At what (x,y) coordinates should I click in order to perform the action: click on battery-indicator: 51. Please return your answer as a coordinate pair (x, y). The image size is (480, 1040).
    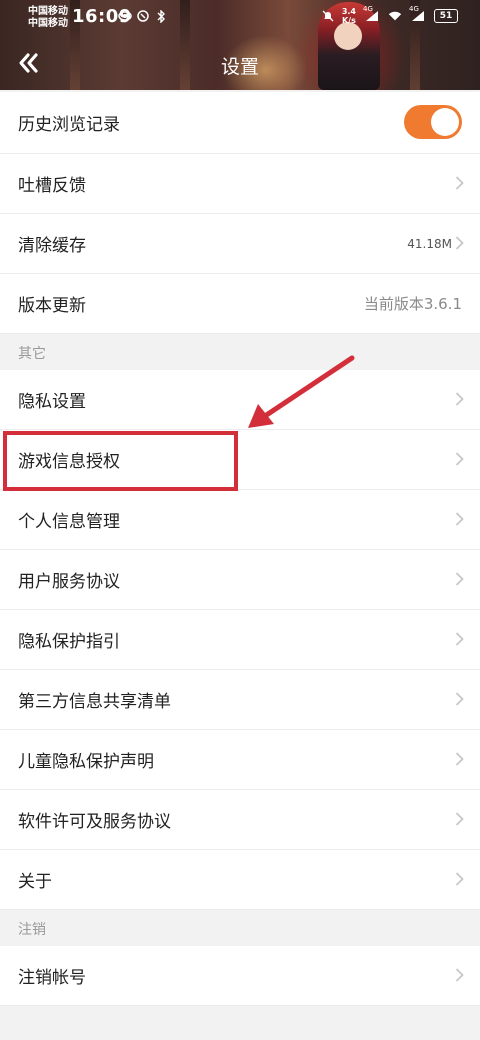
    Looking at the image, I should click on (446, 16).